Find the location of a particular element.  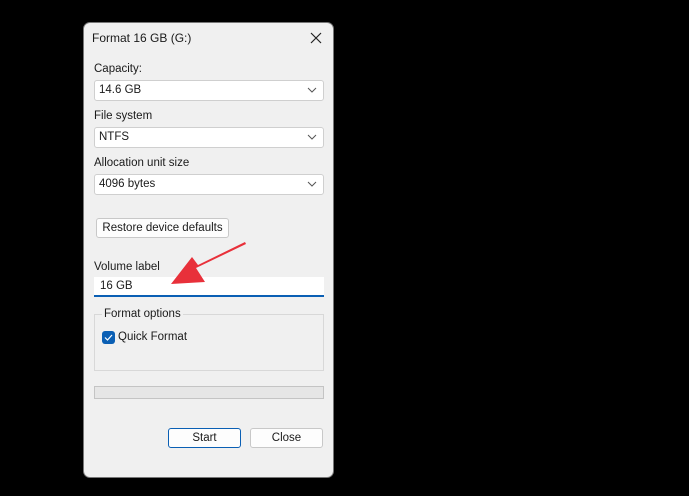

annotation-arrow-icon is located at coordinates (208, 263).